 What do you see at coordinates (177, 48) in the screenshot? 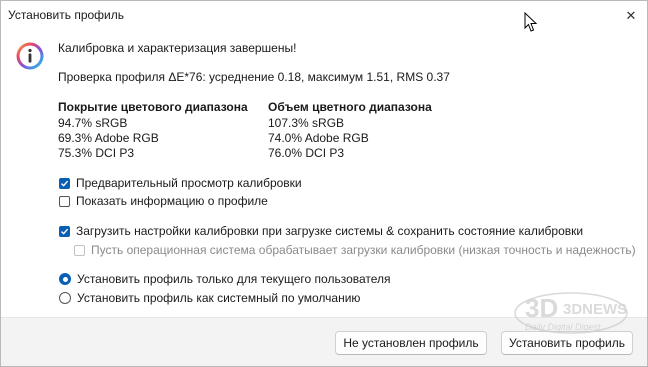
I see `completion-heading: Калибровка и характеризация завершены!` at bounding box center [177, 48].